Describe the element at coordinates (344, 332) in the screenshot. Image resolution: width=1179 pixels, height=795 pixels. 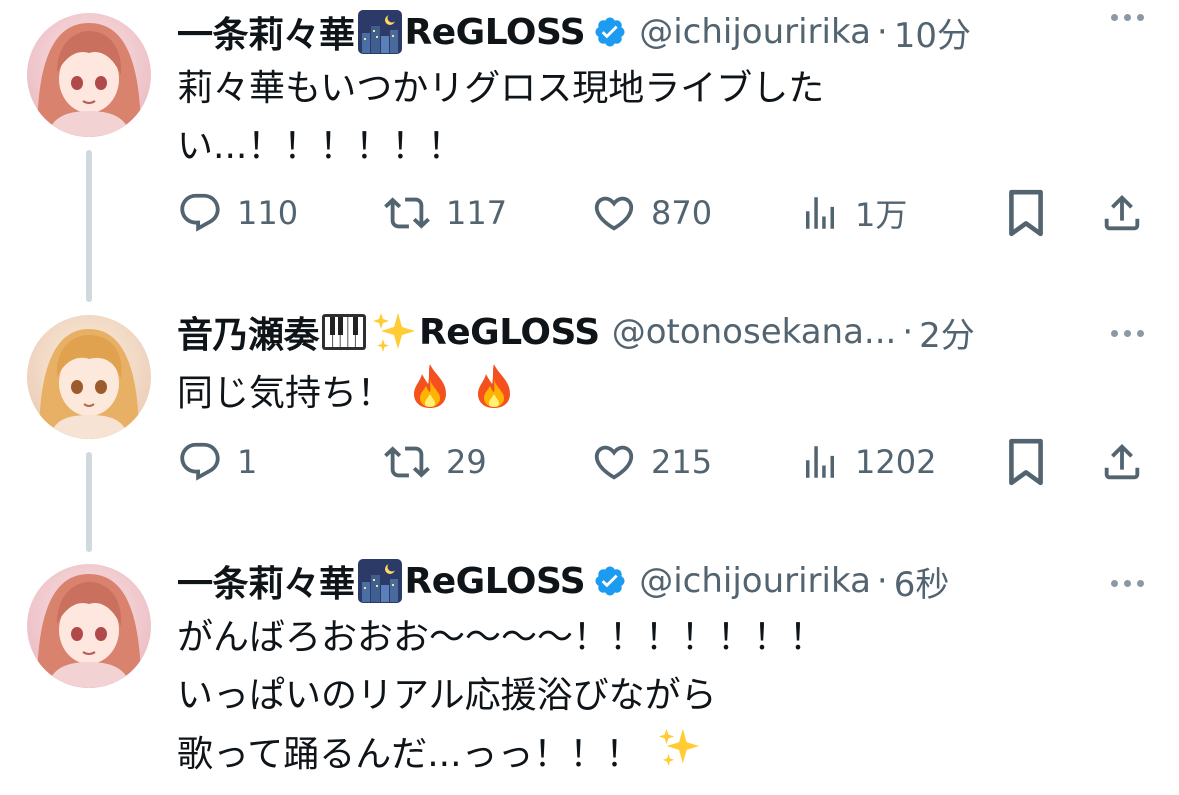
I see `piano-emoji` at that location.